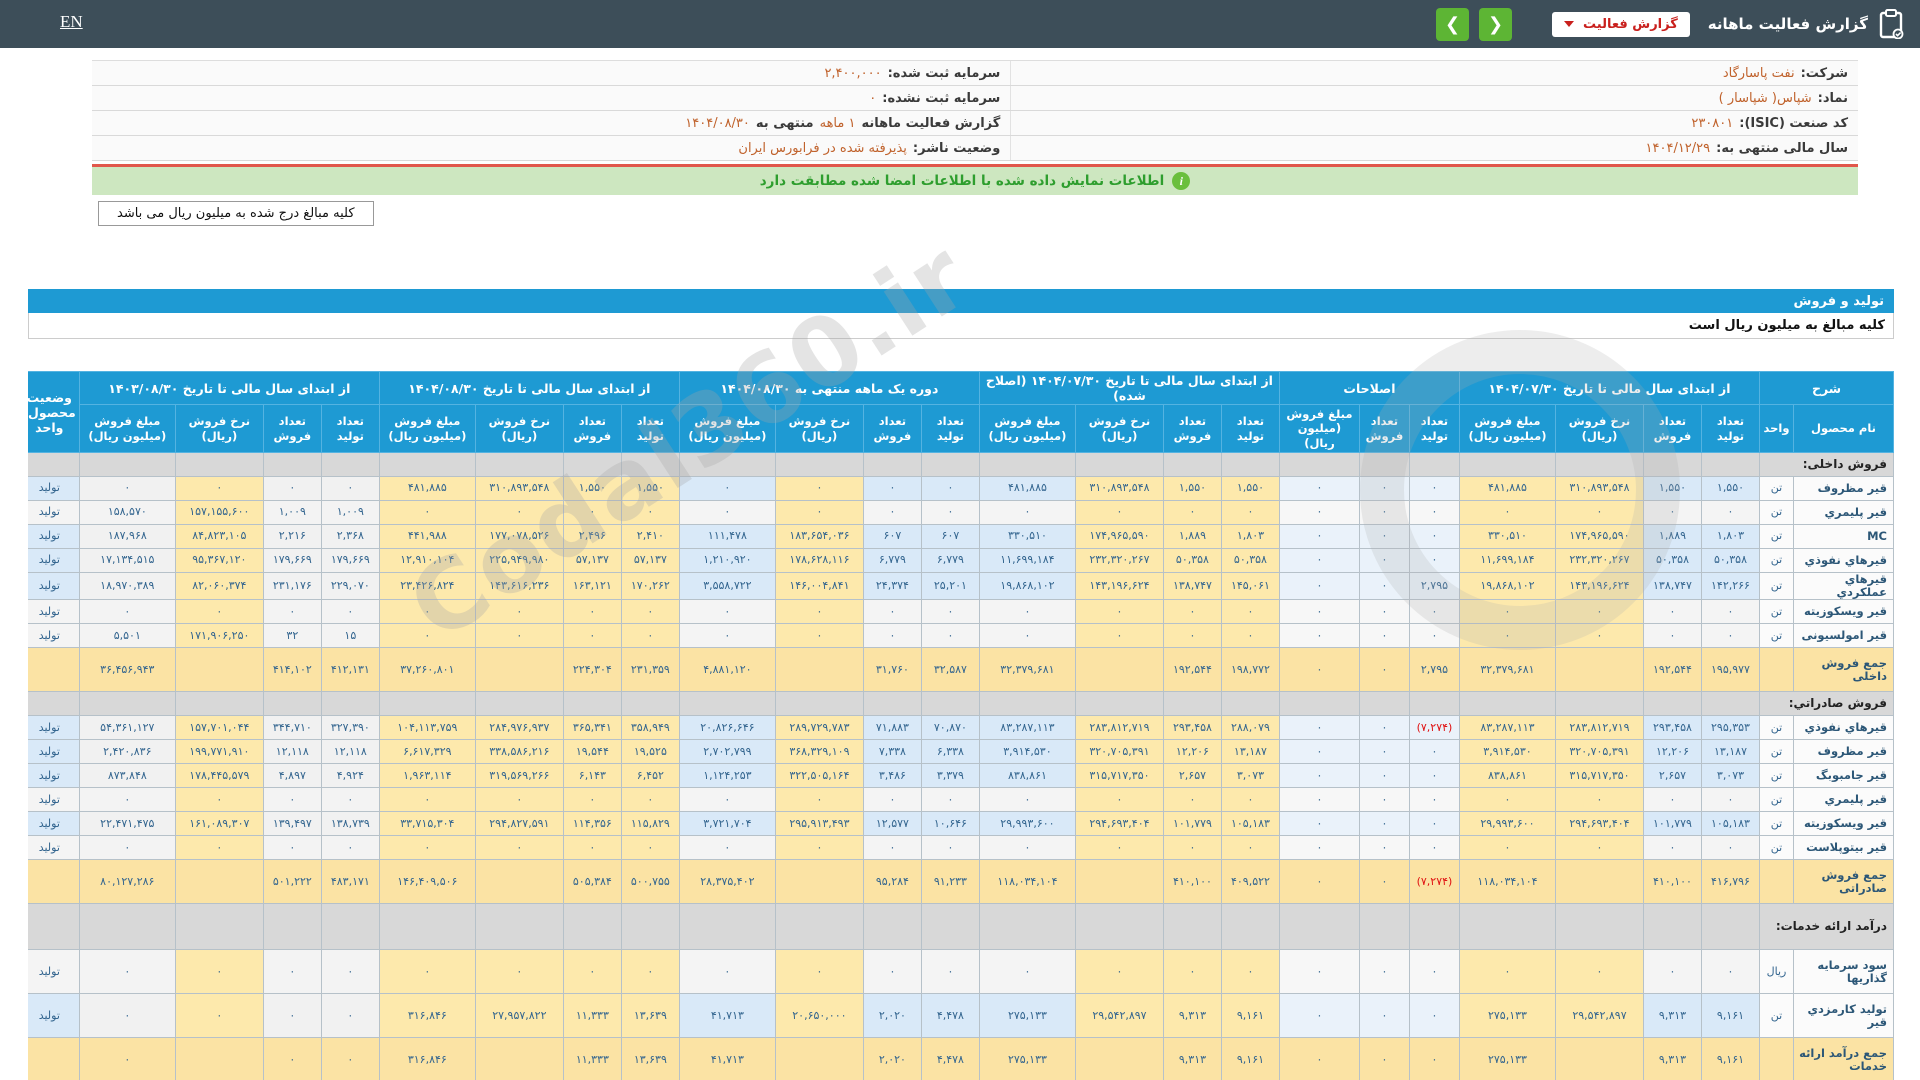 The width and height of the screenshot is (1920, 1080). Describe the element at coordinates (1621, 24) in the screenshot. I see `report-type-dropdown: گزارش فعالیت` at that location.